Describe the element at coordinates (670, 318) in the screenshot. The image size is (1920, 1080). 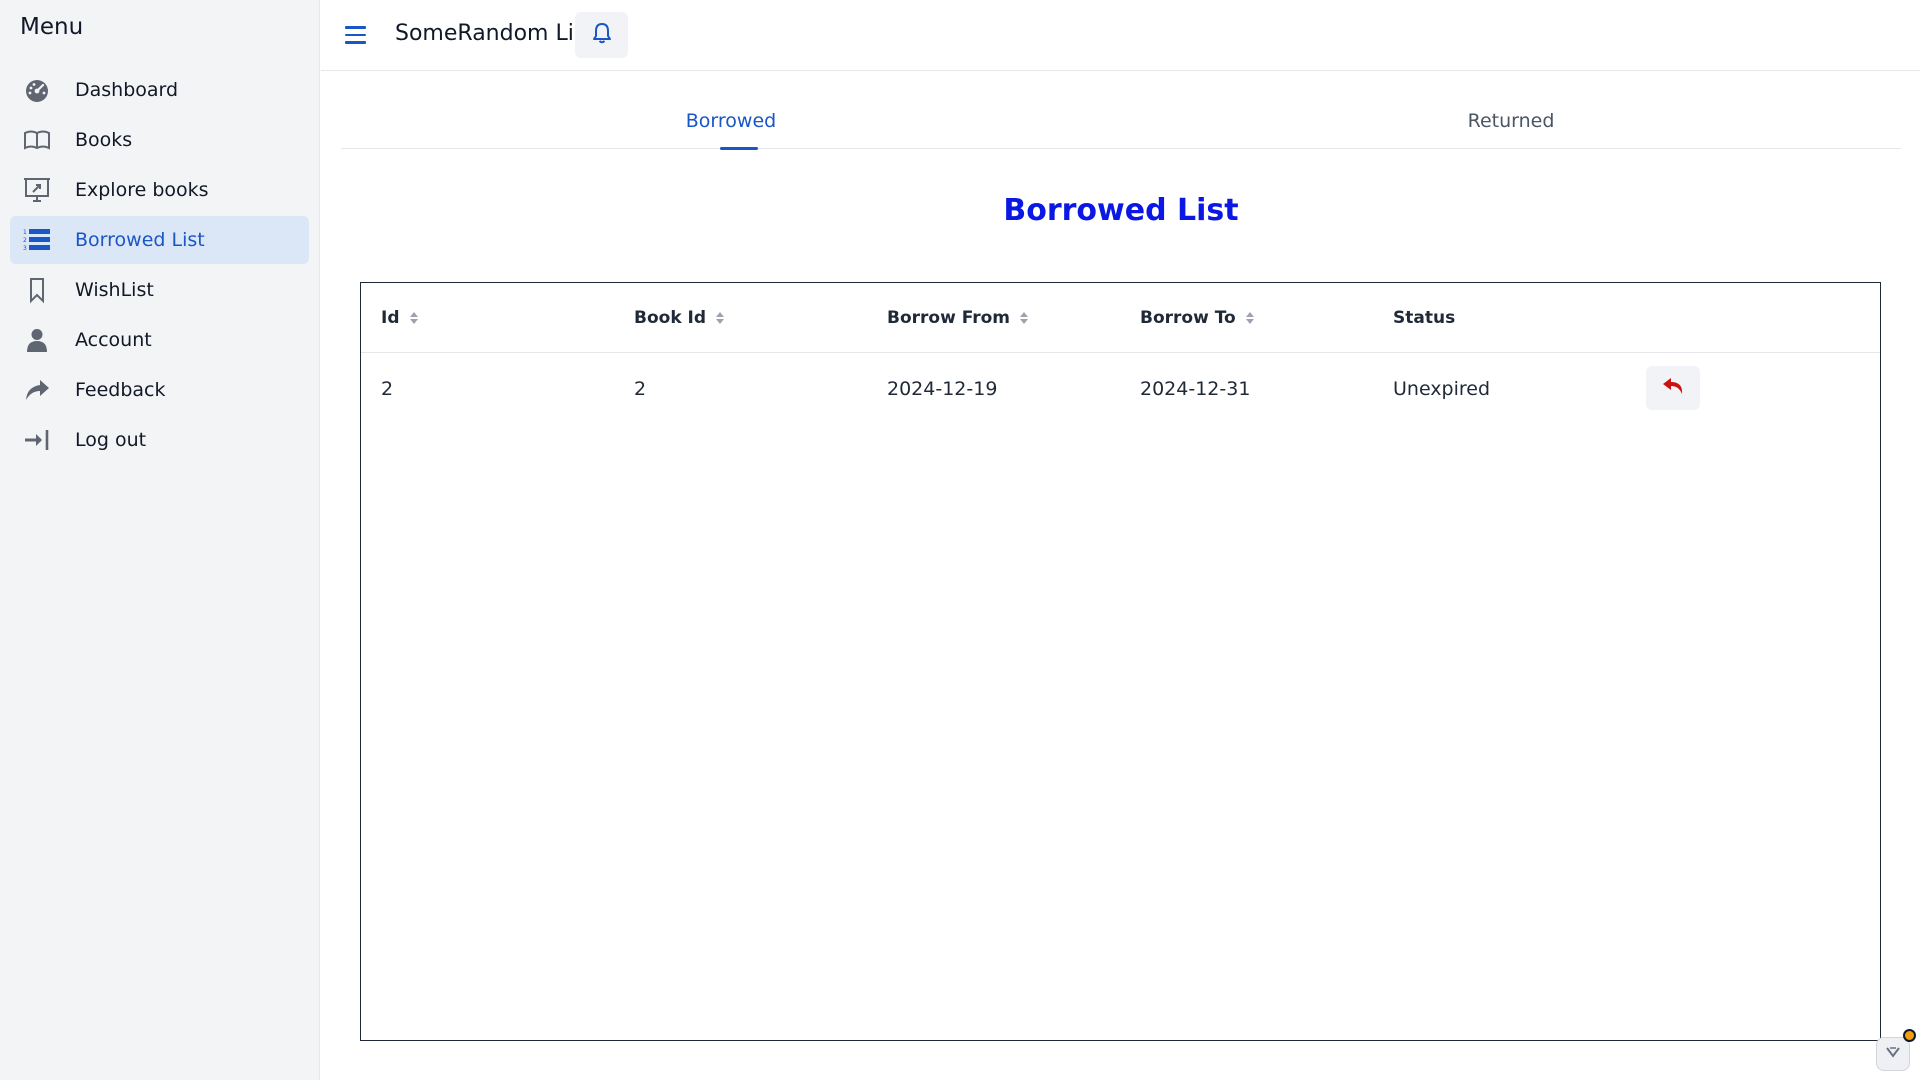
I see `column-header-label: Book Id` at that location.